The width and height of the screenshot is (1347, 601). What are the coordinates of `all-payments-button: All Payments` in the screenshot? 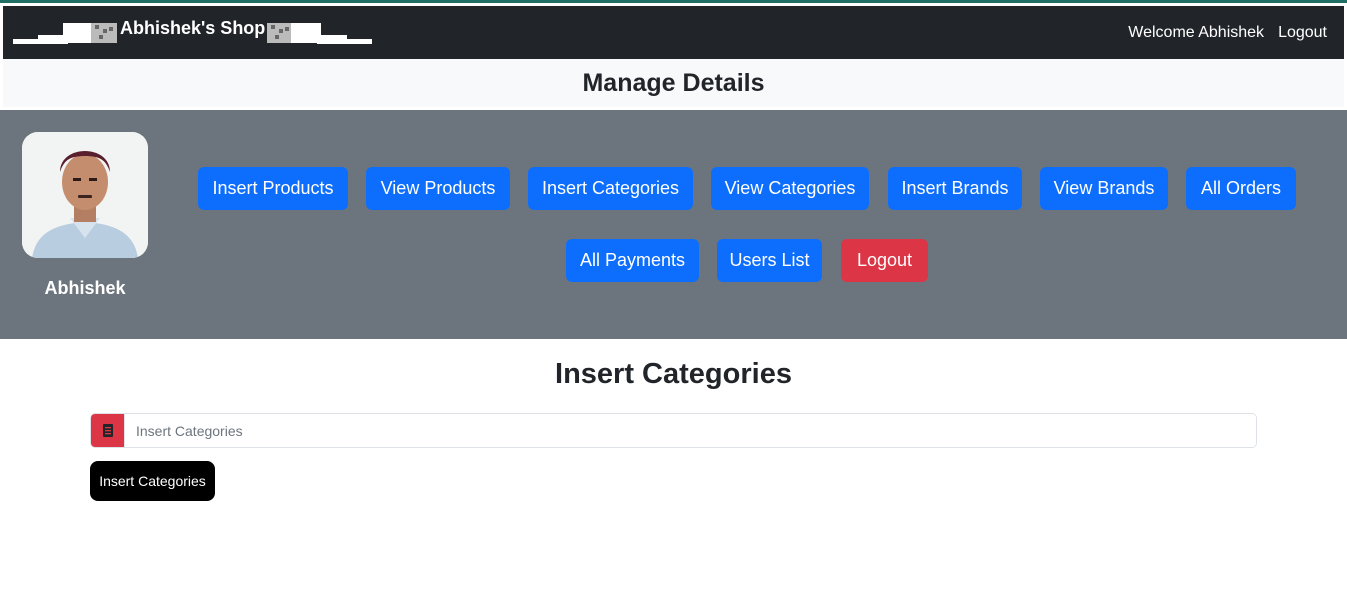 It's located at (632, 260).